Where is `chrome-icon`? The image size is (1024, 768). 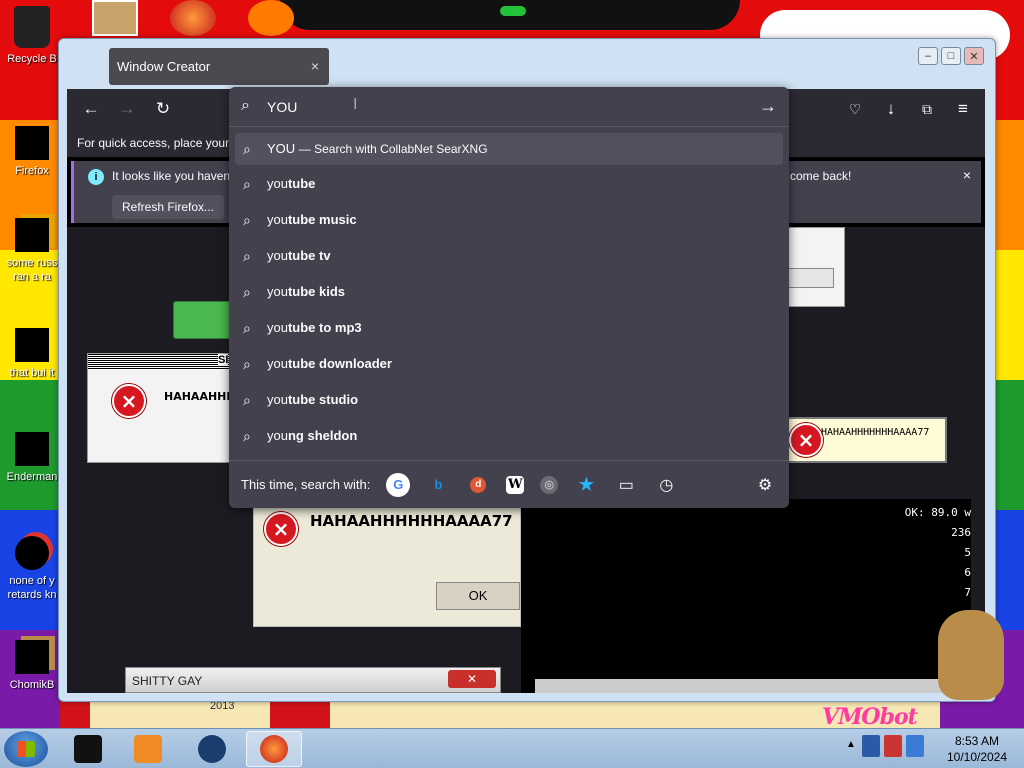
chrome-icon is located at coordinates (32, 553).